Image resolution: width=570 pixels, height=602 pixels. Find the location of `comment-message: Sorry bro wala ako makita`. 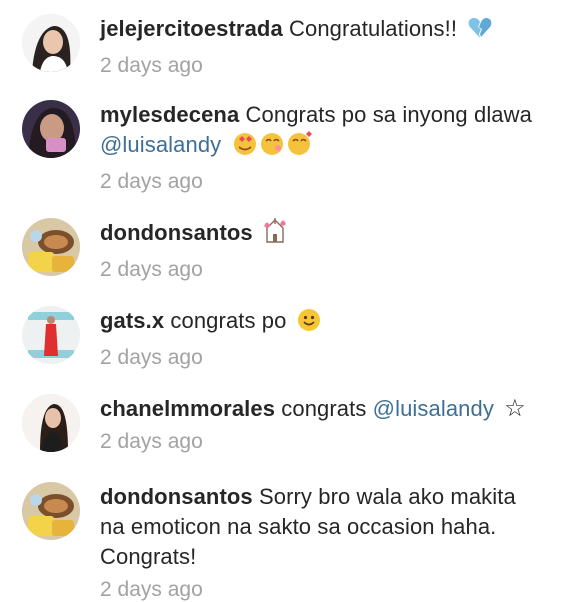

comment-message: Sorry bro wala ako makita is located at coordinates (387, 496).